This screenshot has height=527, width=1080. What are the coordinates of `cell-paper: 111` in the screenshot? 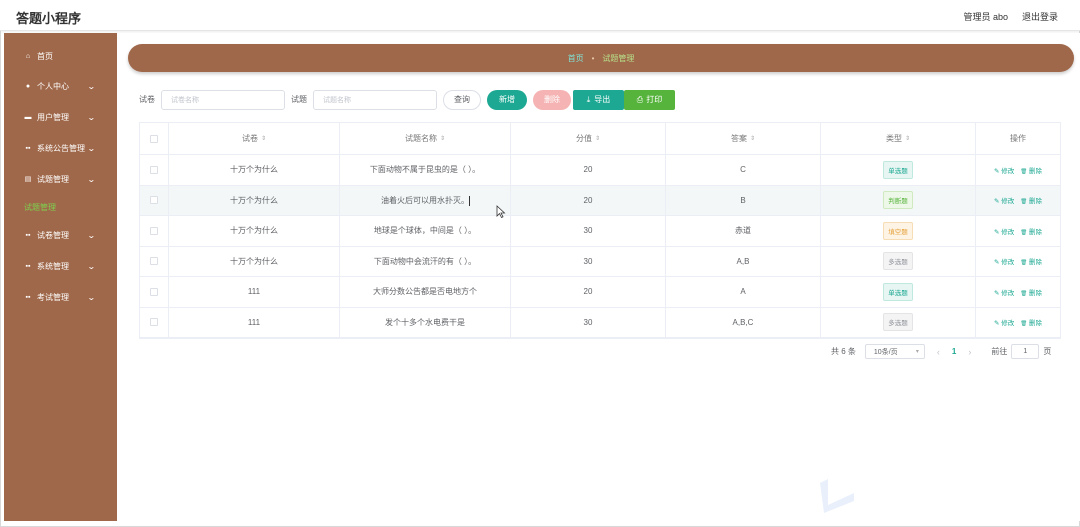 It's located at (254, 322).